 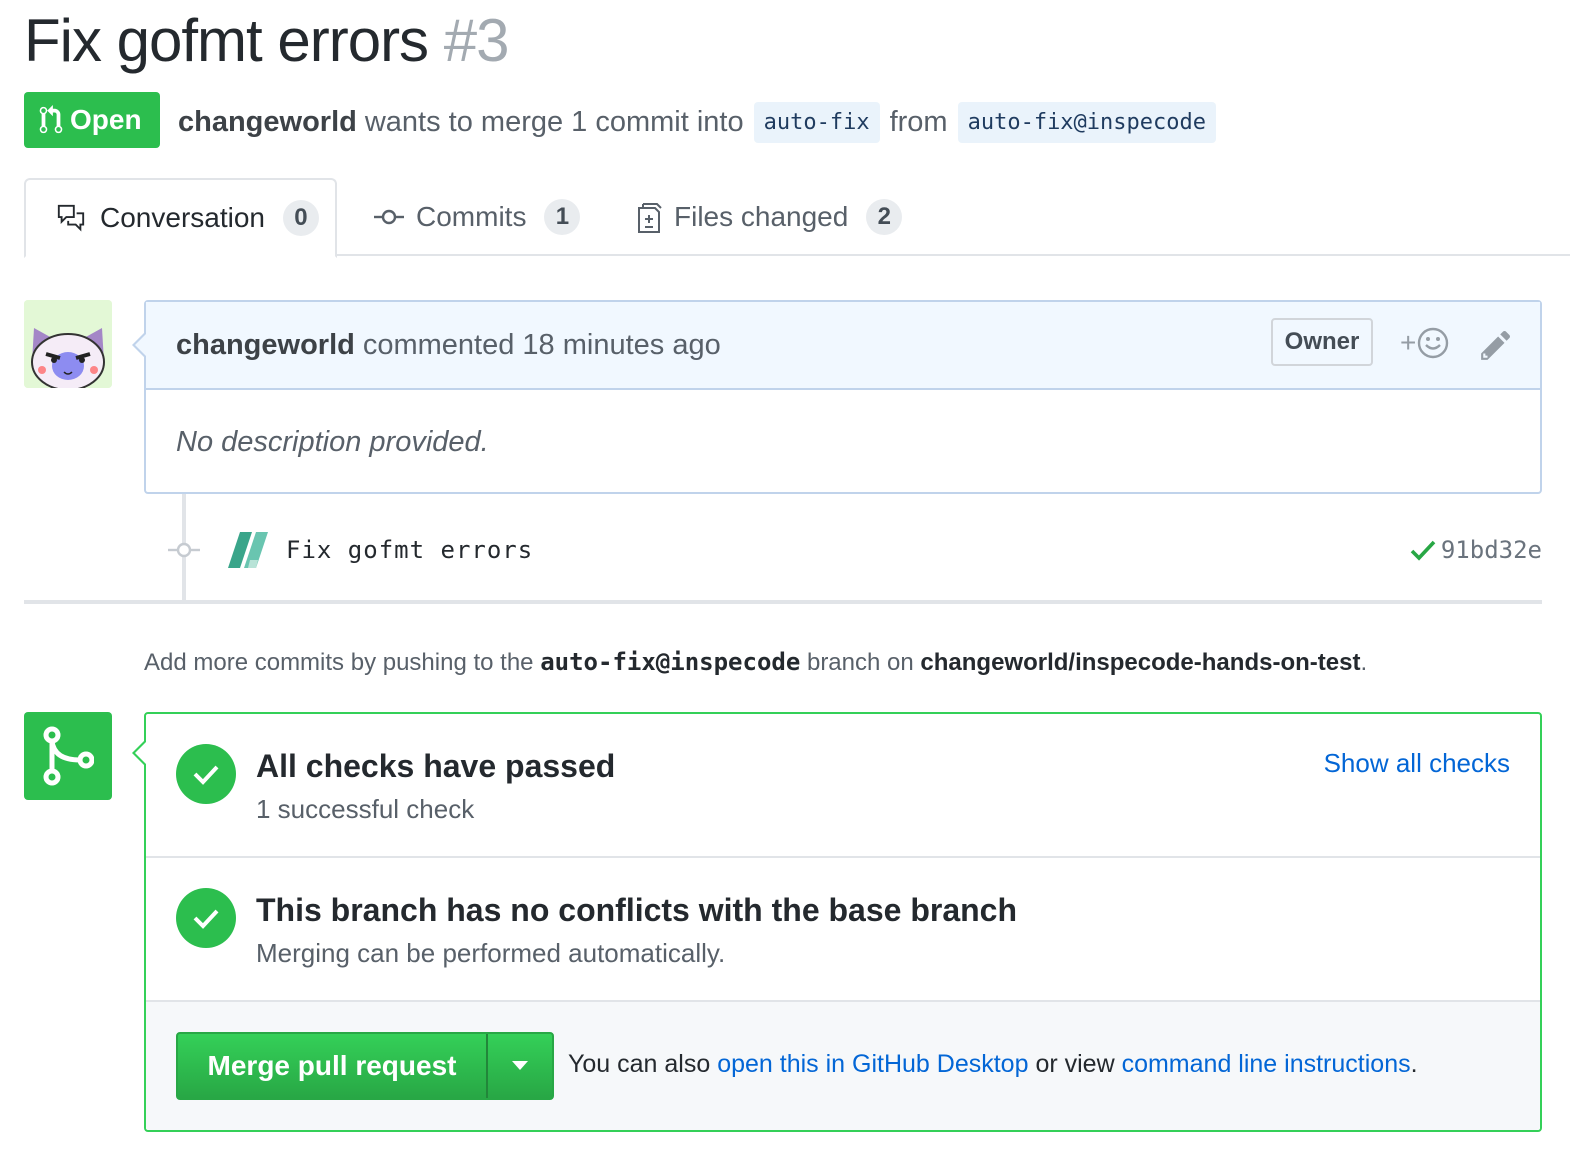 I want to click on push-hint-prefix: Add more commits by pushing to the, so click(x=339, y=662).